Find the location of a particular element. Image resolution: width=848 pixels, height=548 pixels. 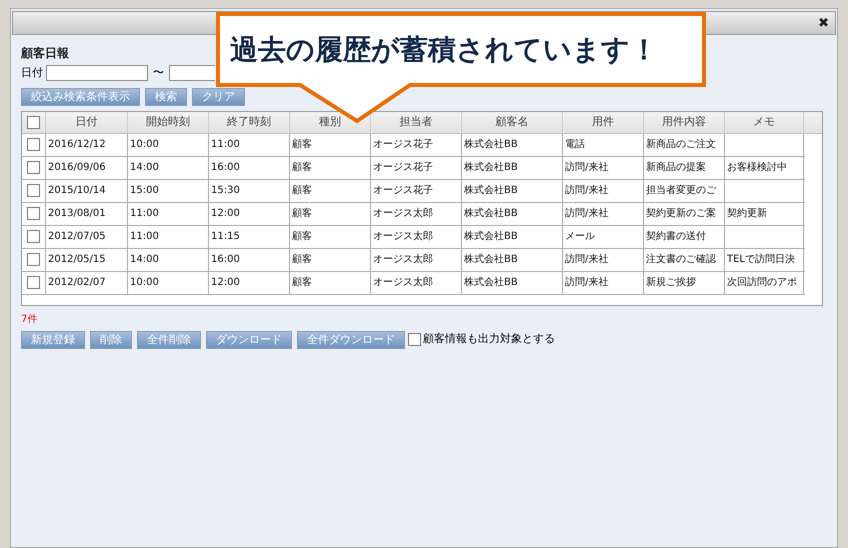

table-cell-text: 電話 is located at coordinates (575, 145).